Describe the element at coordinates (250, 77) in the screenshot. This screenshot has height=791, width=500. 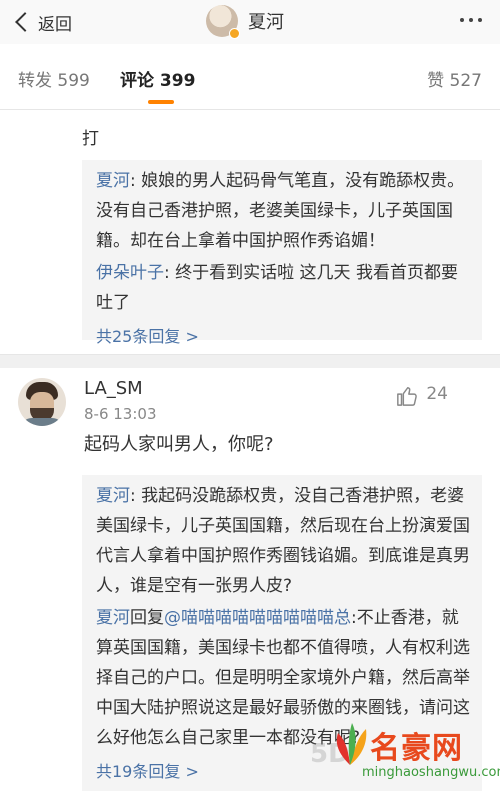
I see `stats-tabs: 转发 599 评论 399 赞 527` at that location.